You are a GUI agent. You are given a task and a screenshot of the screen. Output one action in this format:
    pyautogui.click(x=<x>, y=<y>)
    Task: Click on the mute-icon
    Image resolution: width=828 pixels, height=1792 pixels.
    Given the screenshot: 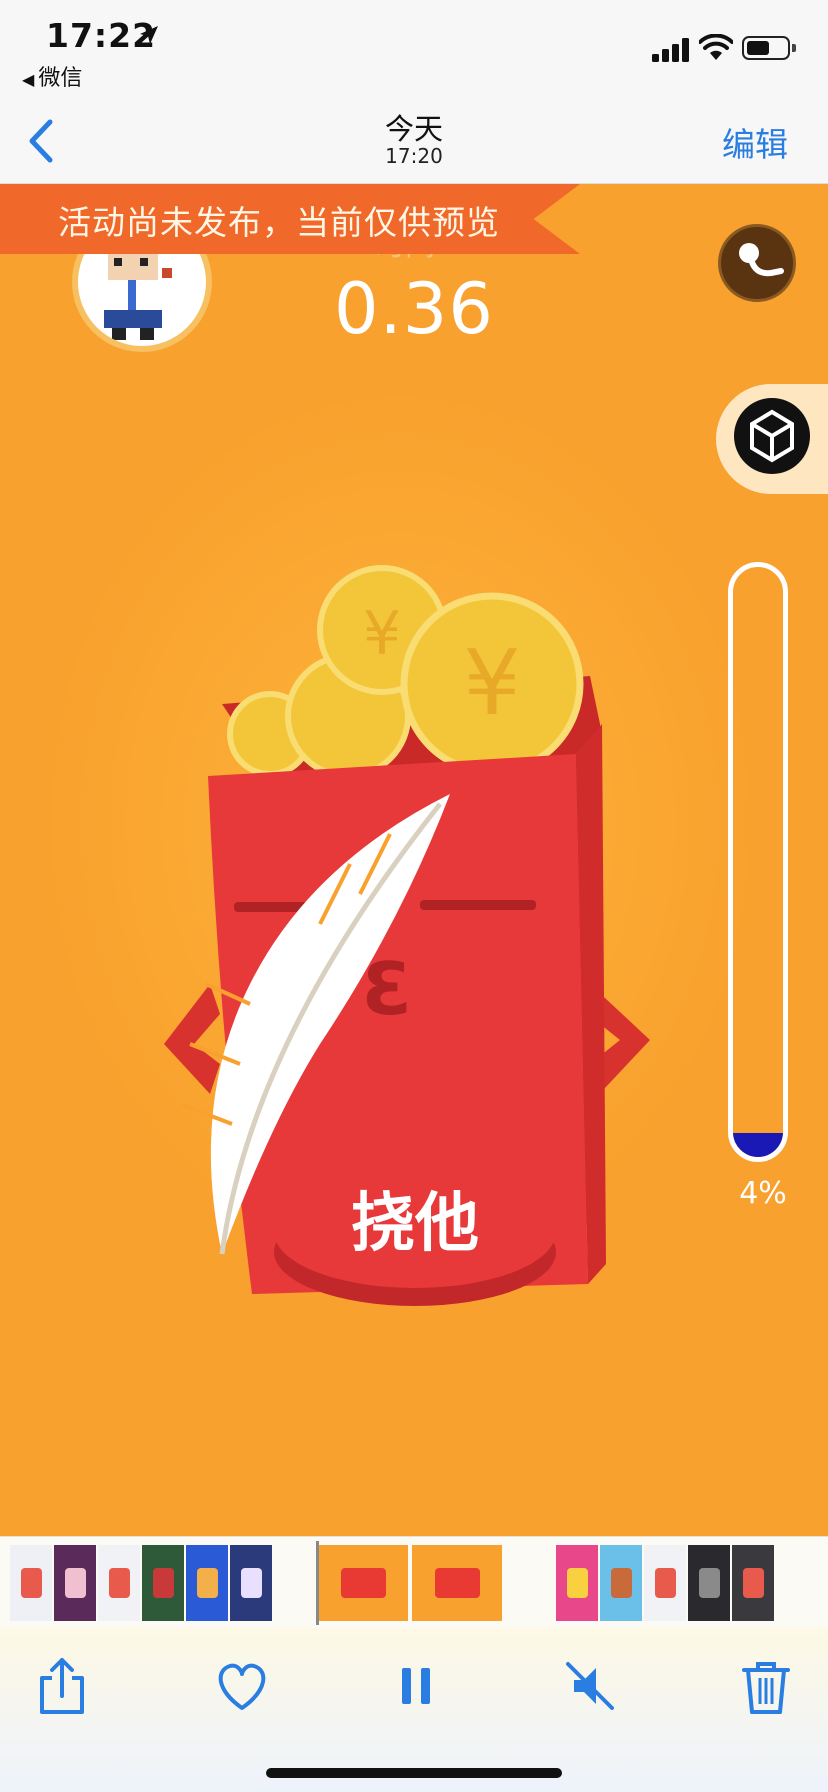 What is the action you would take?
    pyautogui.click(x=590, y=1686)
    